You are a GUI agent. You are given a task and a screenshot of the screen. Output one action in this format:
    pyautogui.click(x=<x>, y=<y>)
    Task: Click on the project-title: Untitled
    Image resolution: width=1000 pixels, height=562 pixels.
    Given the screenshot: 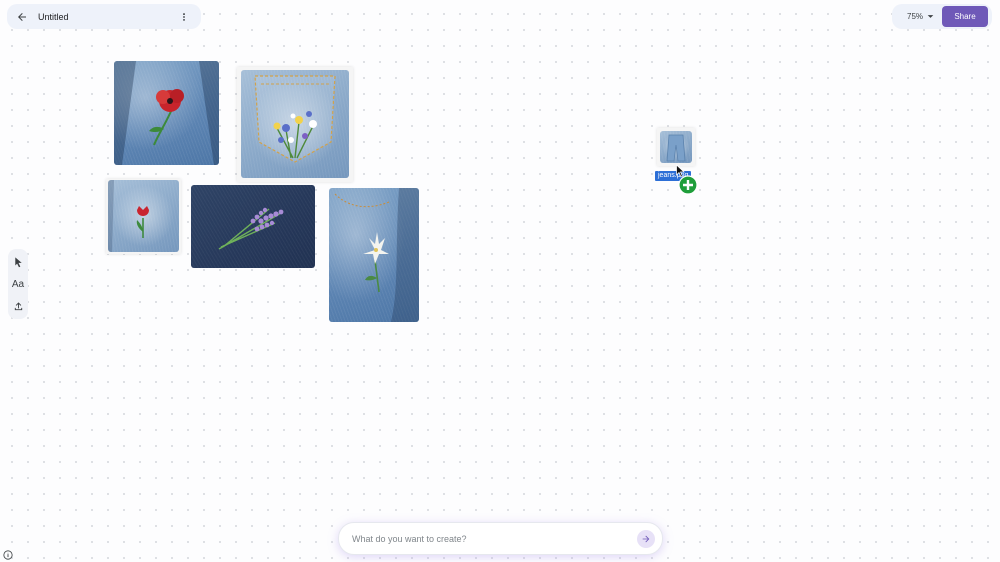 What is the action you would take?
    pyautogui.click(x=106, y=17)
    